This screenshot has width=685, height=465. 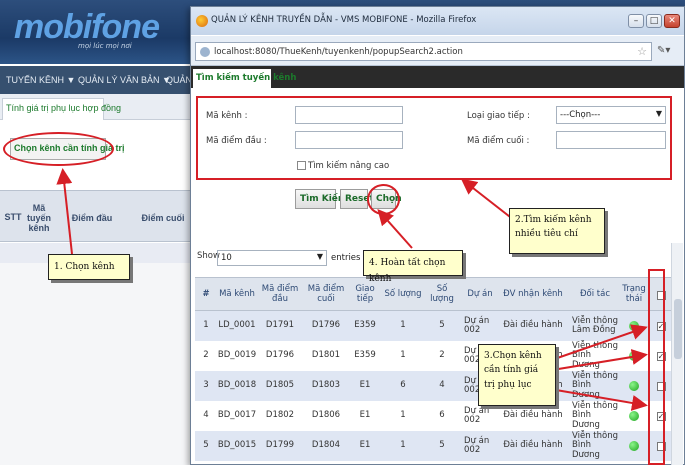 I want to click on callout-step2: 2.Tìm kiếm kênh nhiều tiêu chí, so click(x=557, y=231).